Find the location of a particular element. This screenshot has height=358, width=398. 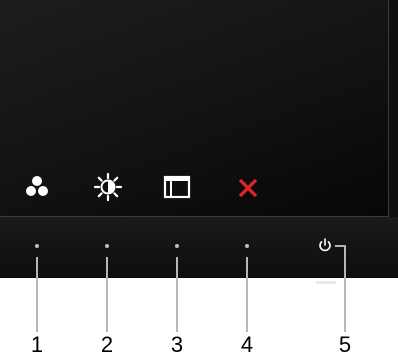

power-led is located at coordinates (326, 282).